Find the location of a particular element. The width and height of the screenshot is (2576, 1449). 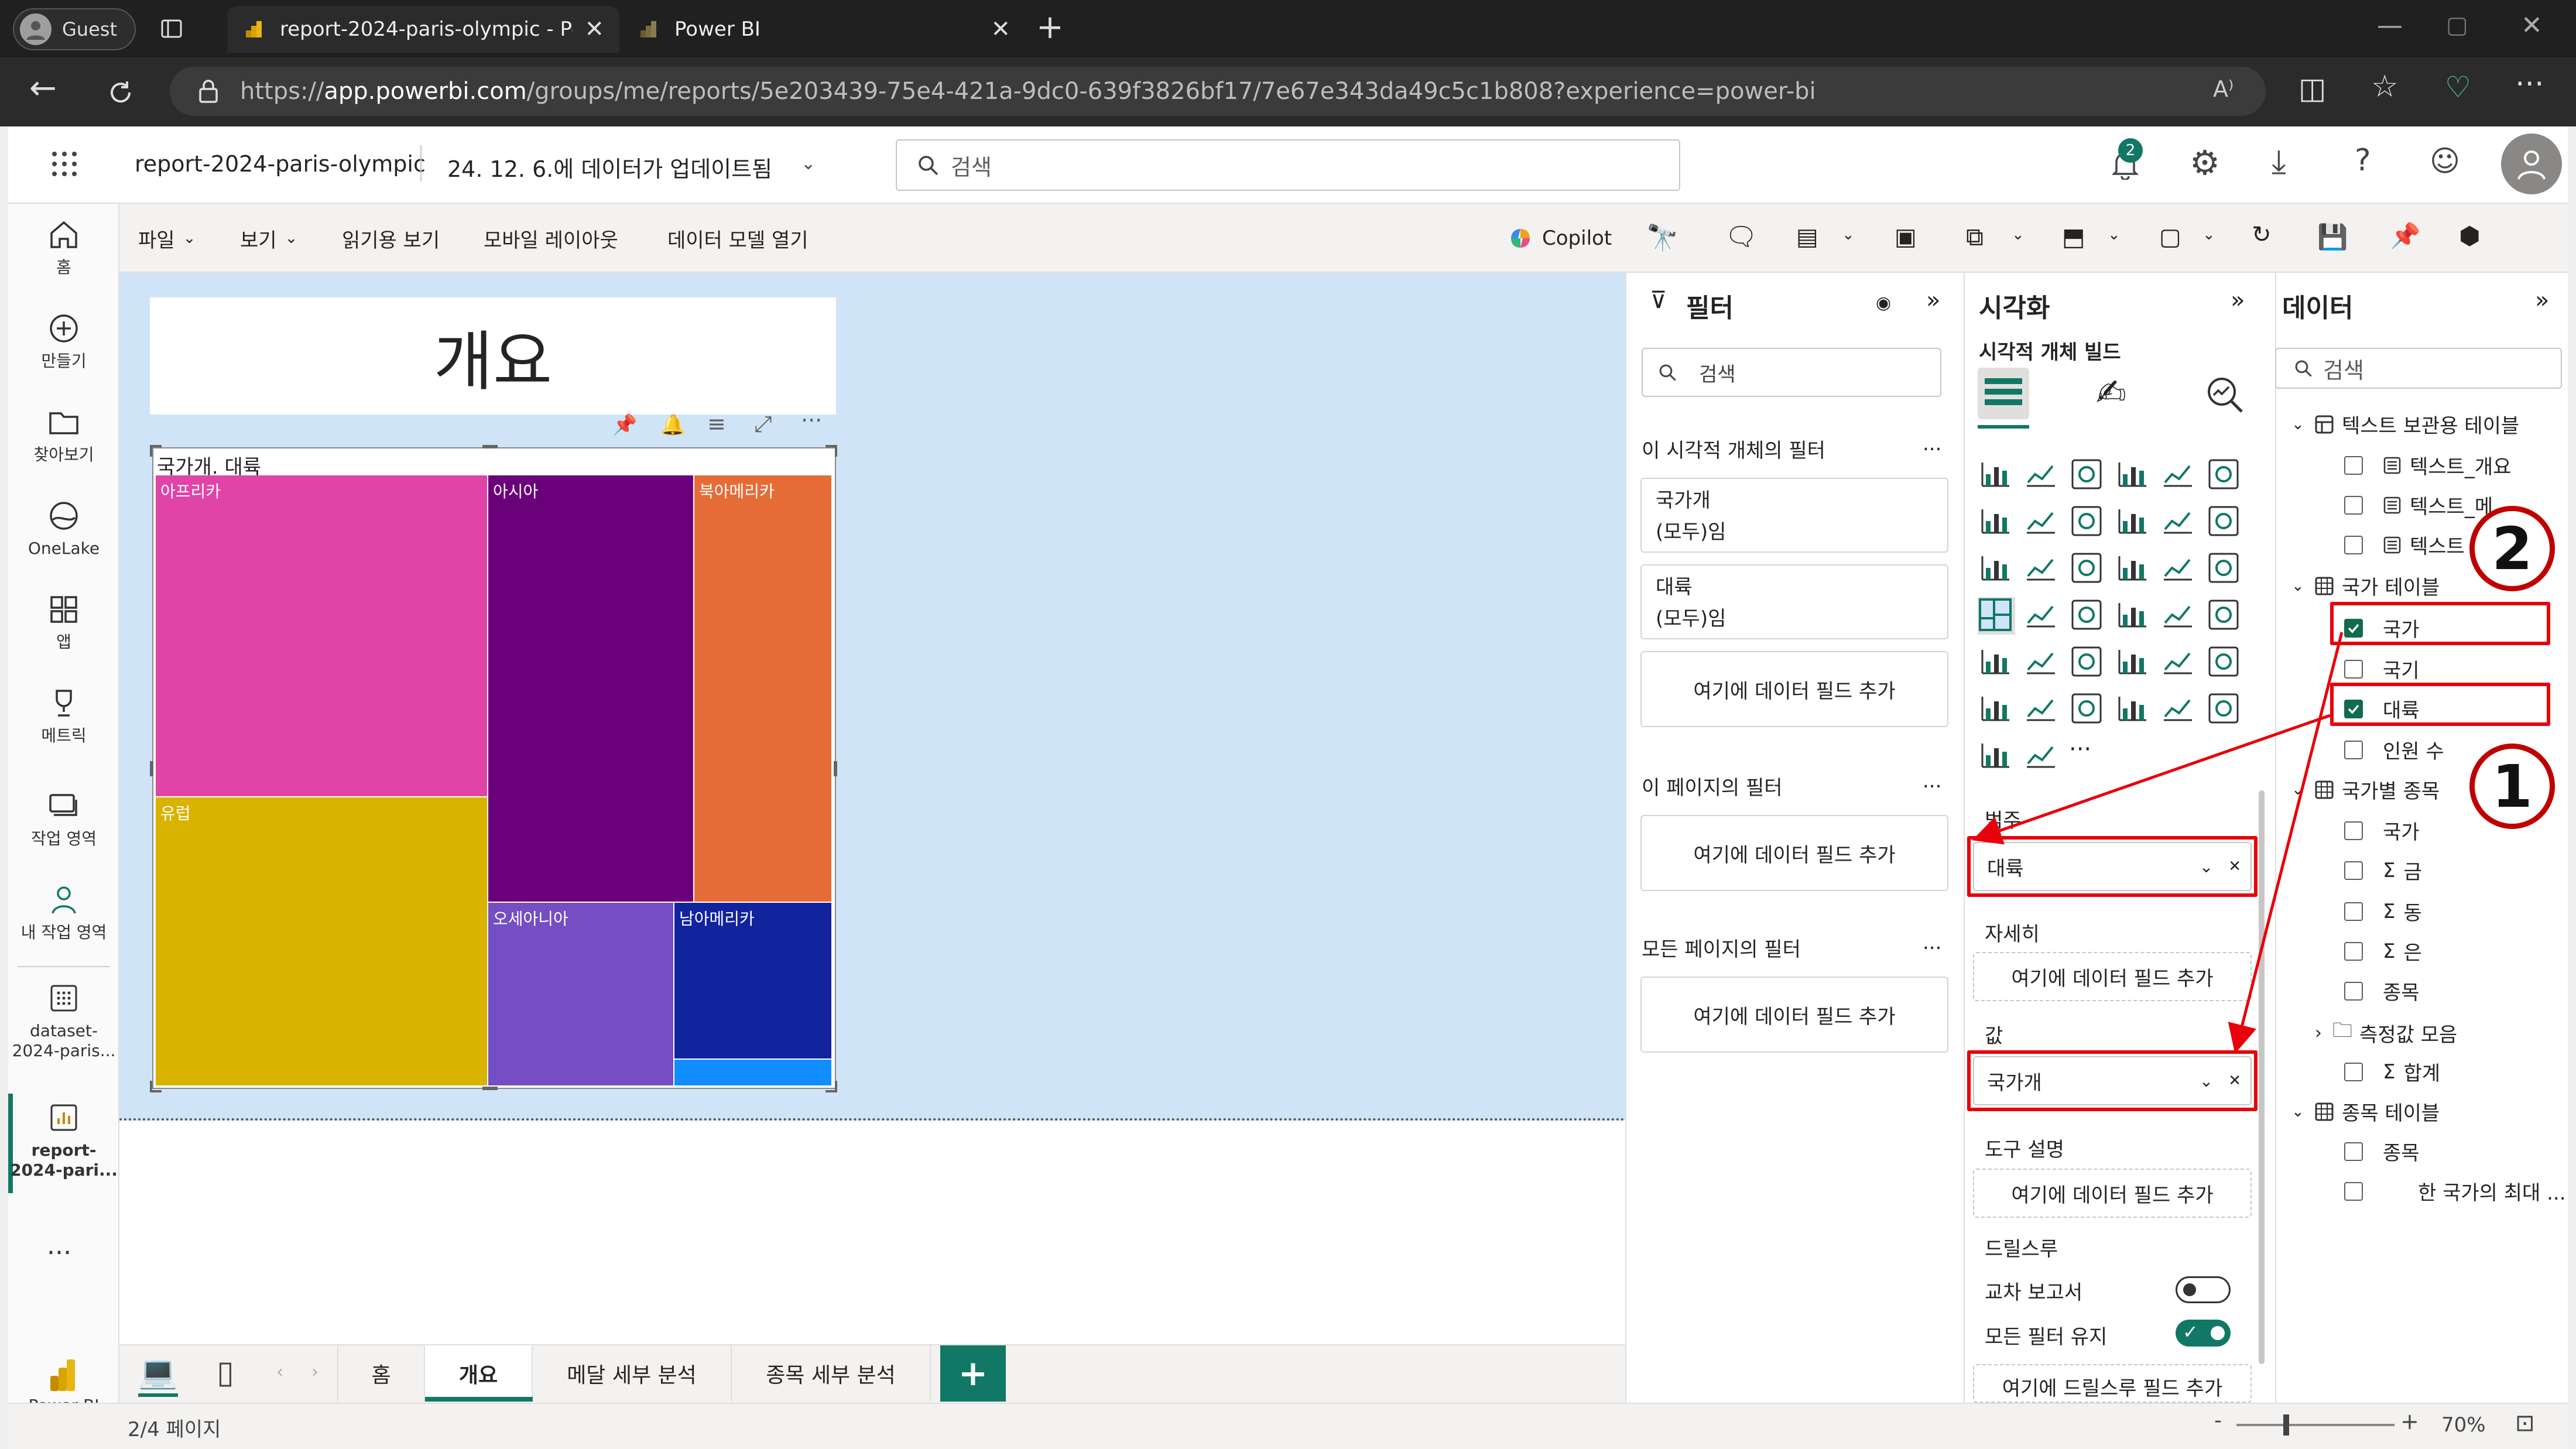

add-page-filter-field: 여기에 데이터 필드 추가 is located at coordinates (1794, 853).